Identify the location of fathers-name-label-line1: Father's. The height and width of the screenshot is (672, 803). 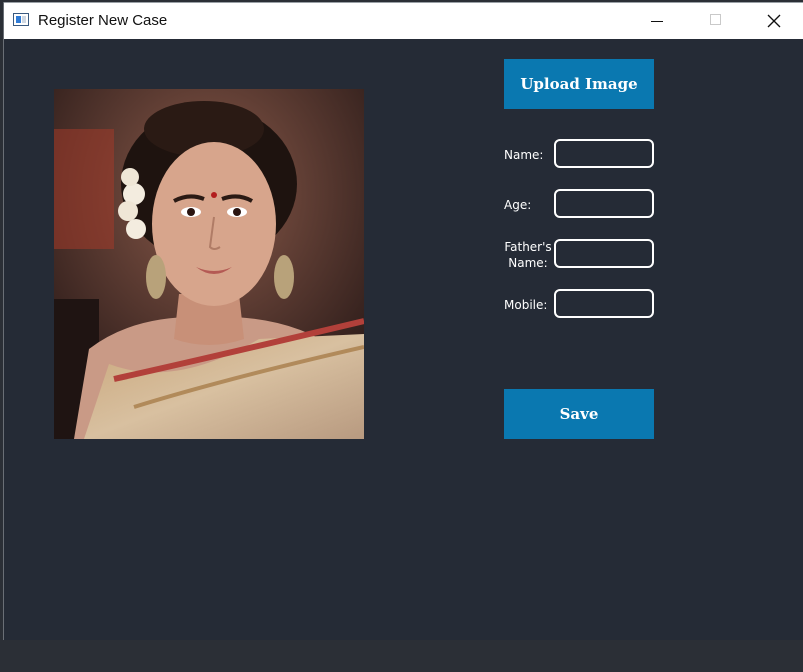
(528, 247).